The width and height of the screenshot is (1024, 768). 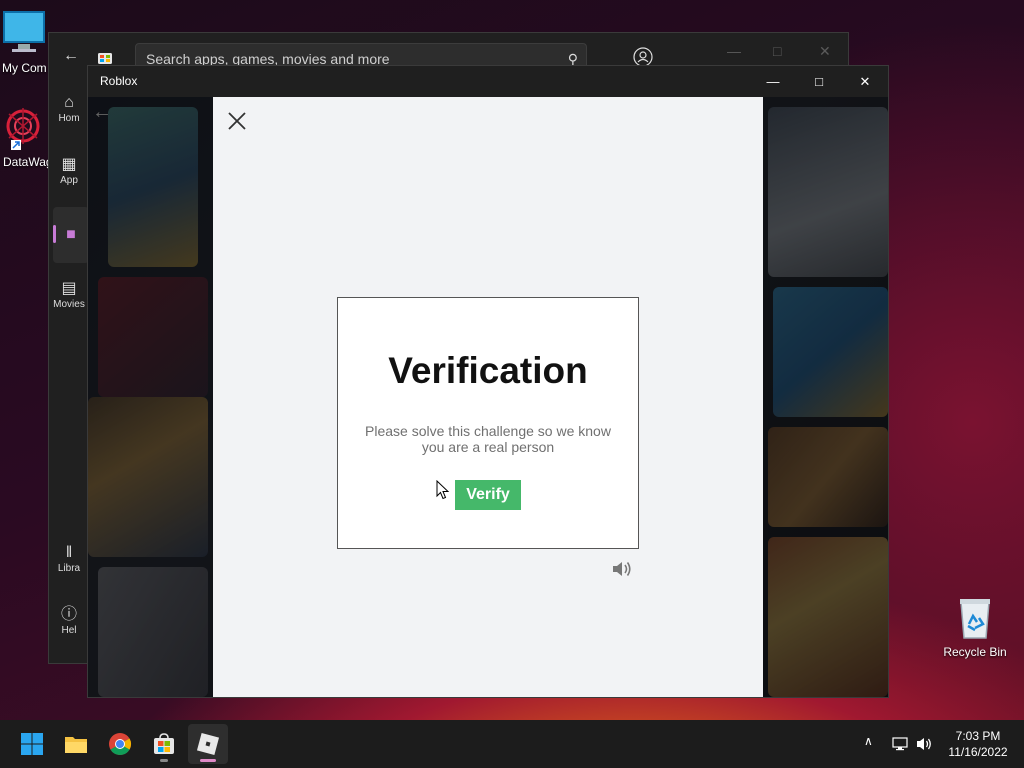 What do you see at coordinates (237, 121) in the screenshot?
I see `close-icon` at bounding box center [237, 121].